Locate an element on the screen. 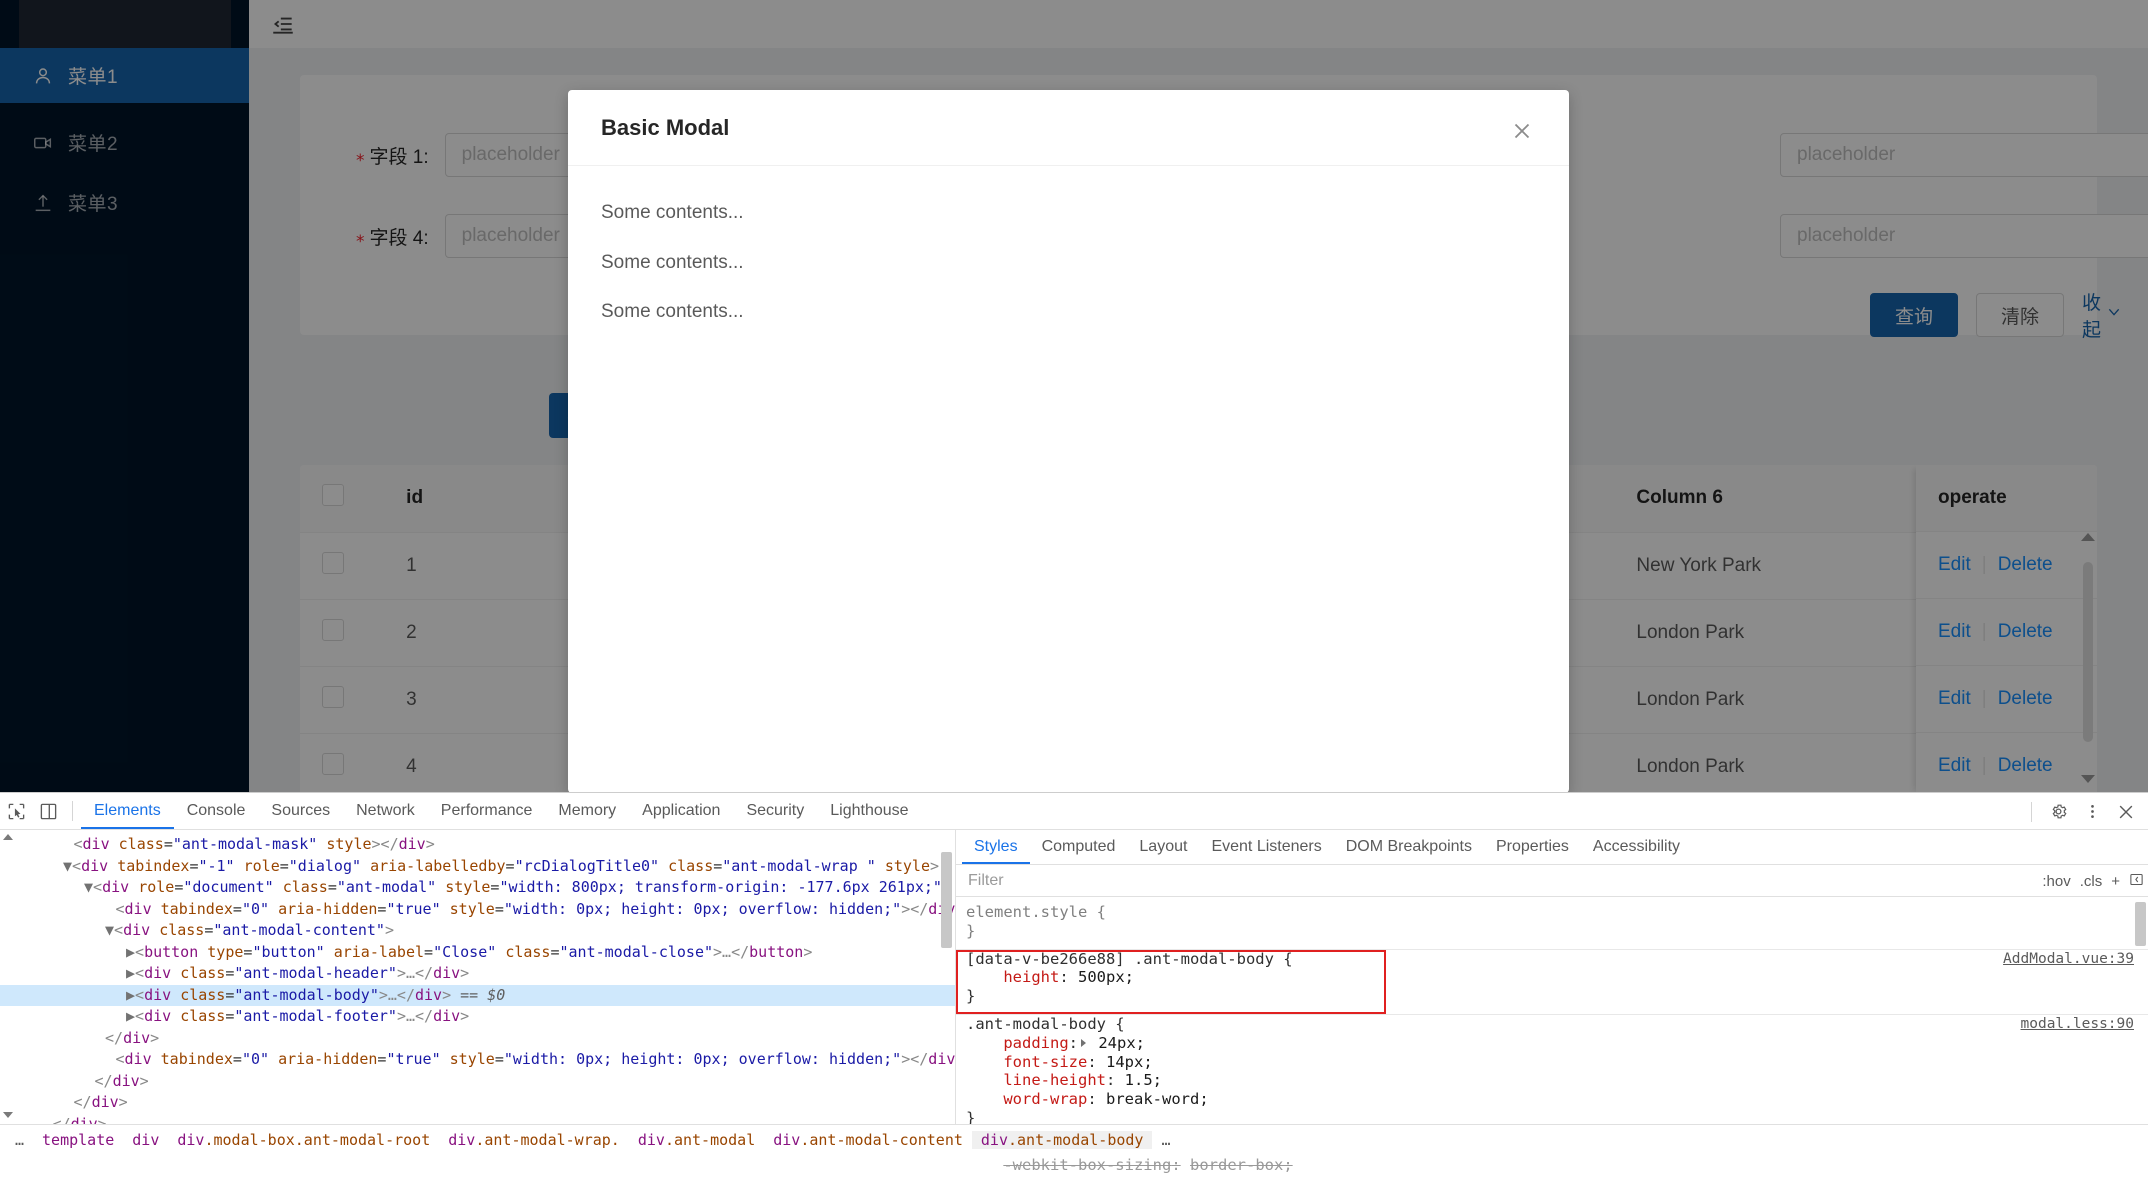 The height and width of the screenshot is (1178, 2148). cls-toggle: .cls is located at coordinates (2091, 881).